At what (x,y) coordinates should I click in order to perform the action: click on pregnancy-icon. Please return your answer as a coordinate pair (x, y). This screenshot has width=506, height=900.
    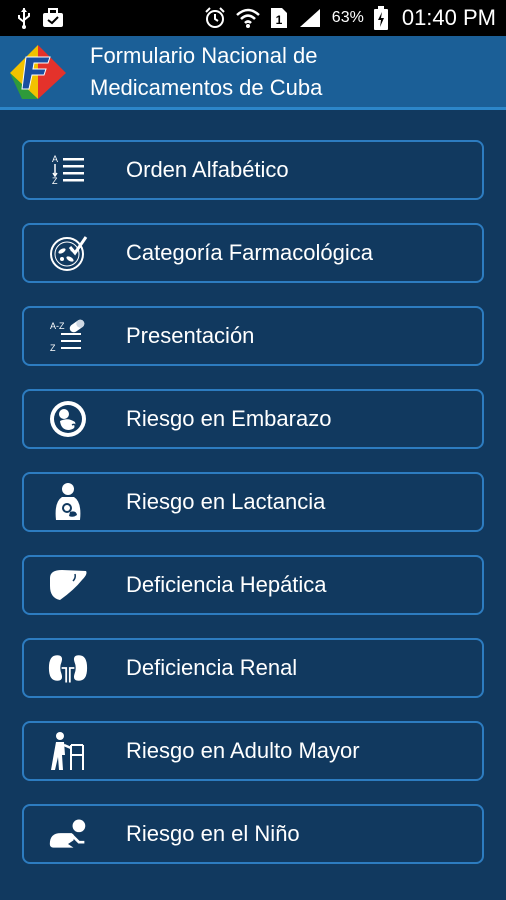
    Looking at the image, I should click on (68, 419).